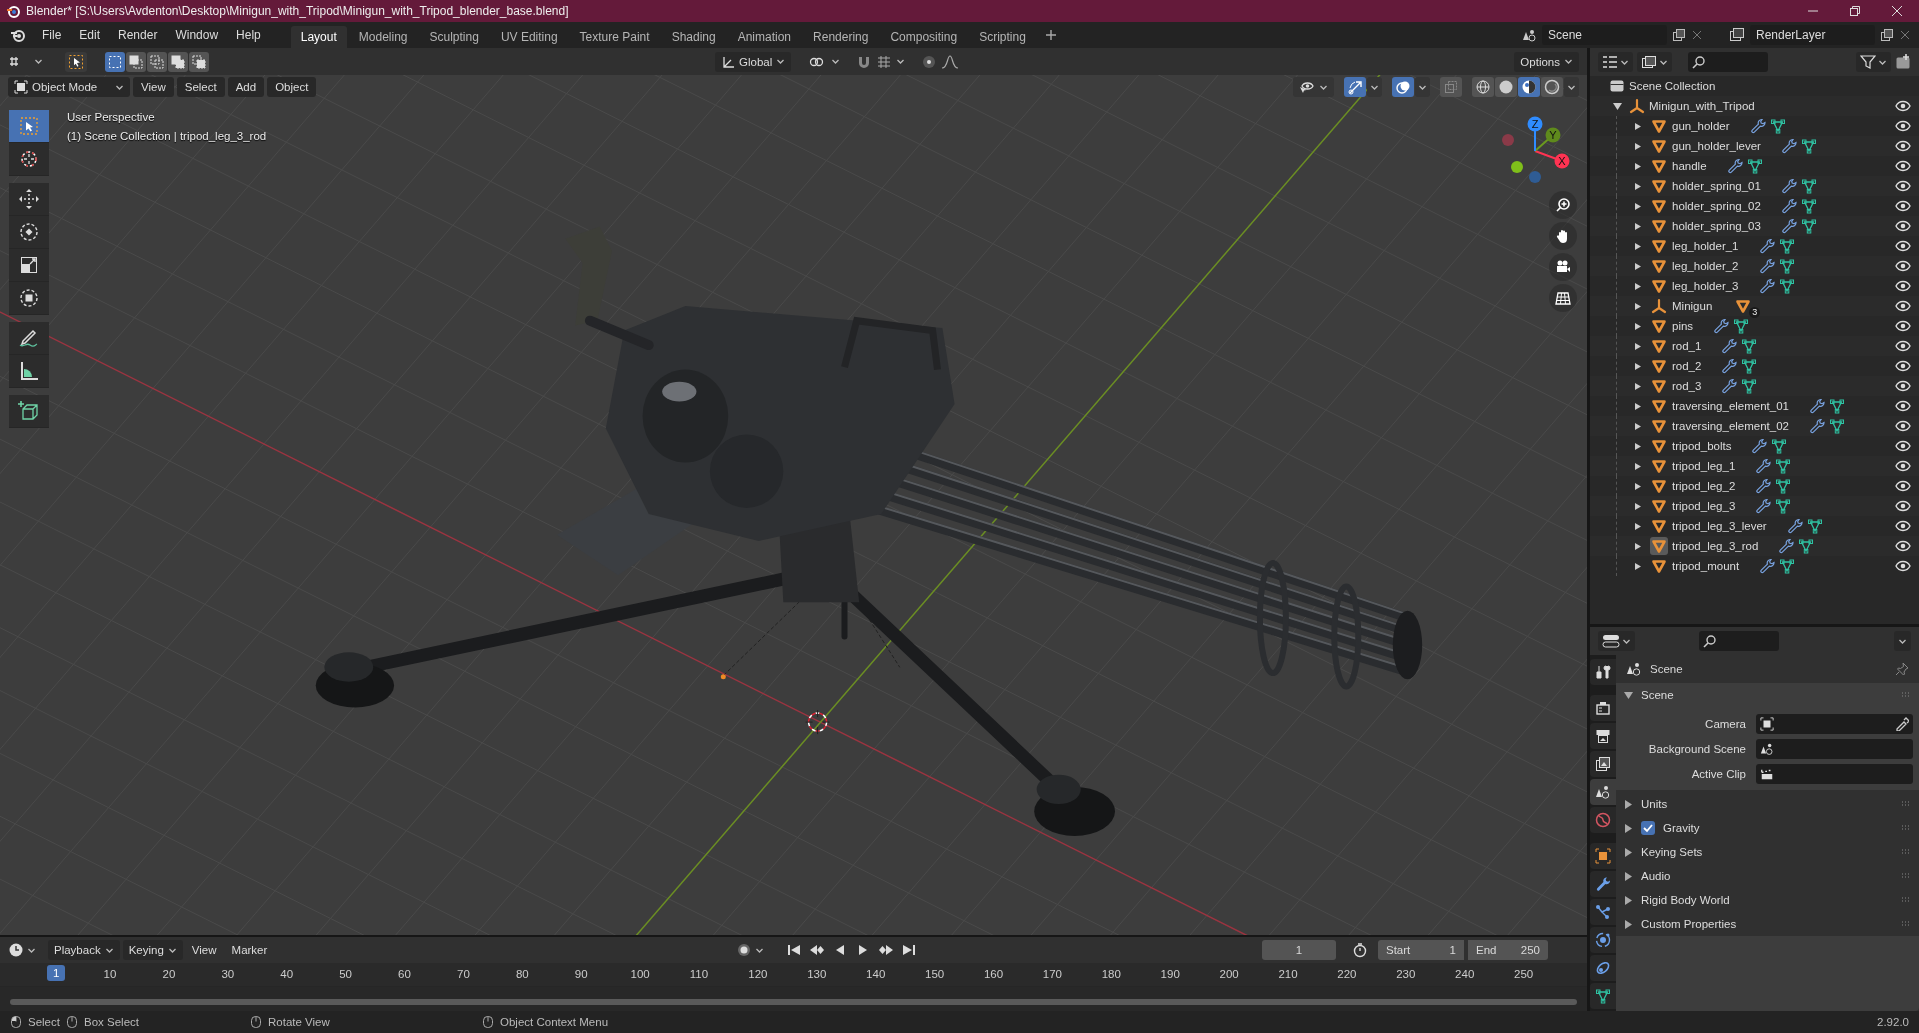 The height and width of the screenshot is (1033, 1919). Describe the element at coordinates (1719, 526) in the screenshot. I see `outliner-item: tripod_leg_3_lever` at that location.